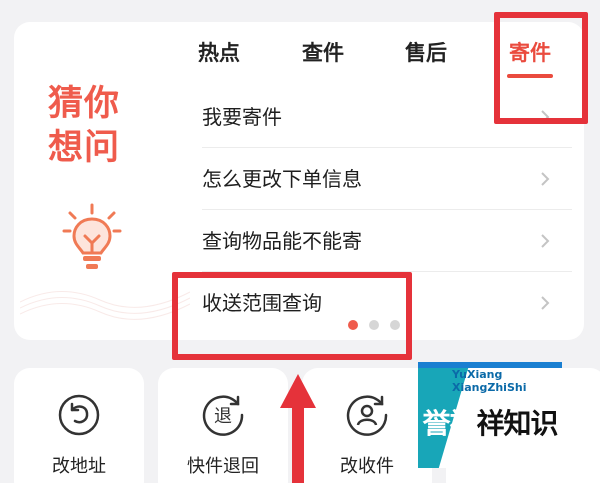  What do you see at coordinates (105, 305) in the screenshot?
I see `decorative-waves` at bounding box center [105, 305].